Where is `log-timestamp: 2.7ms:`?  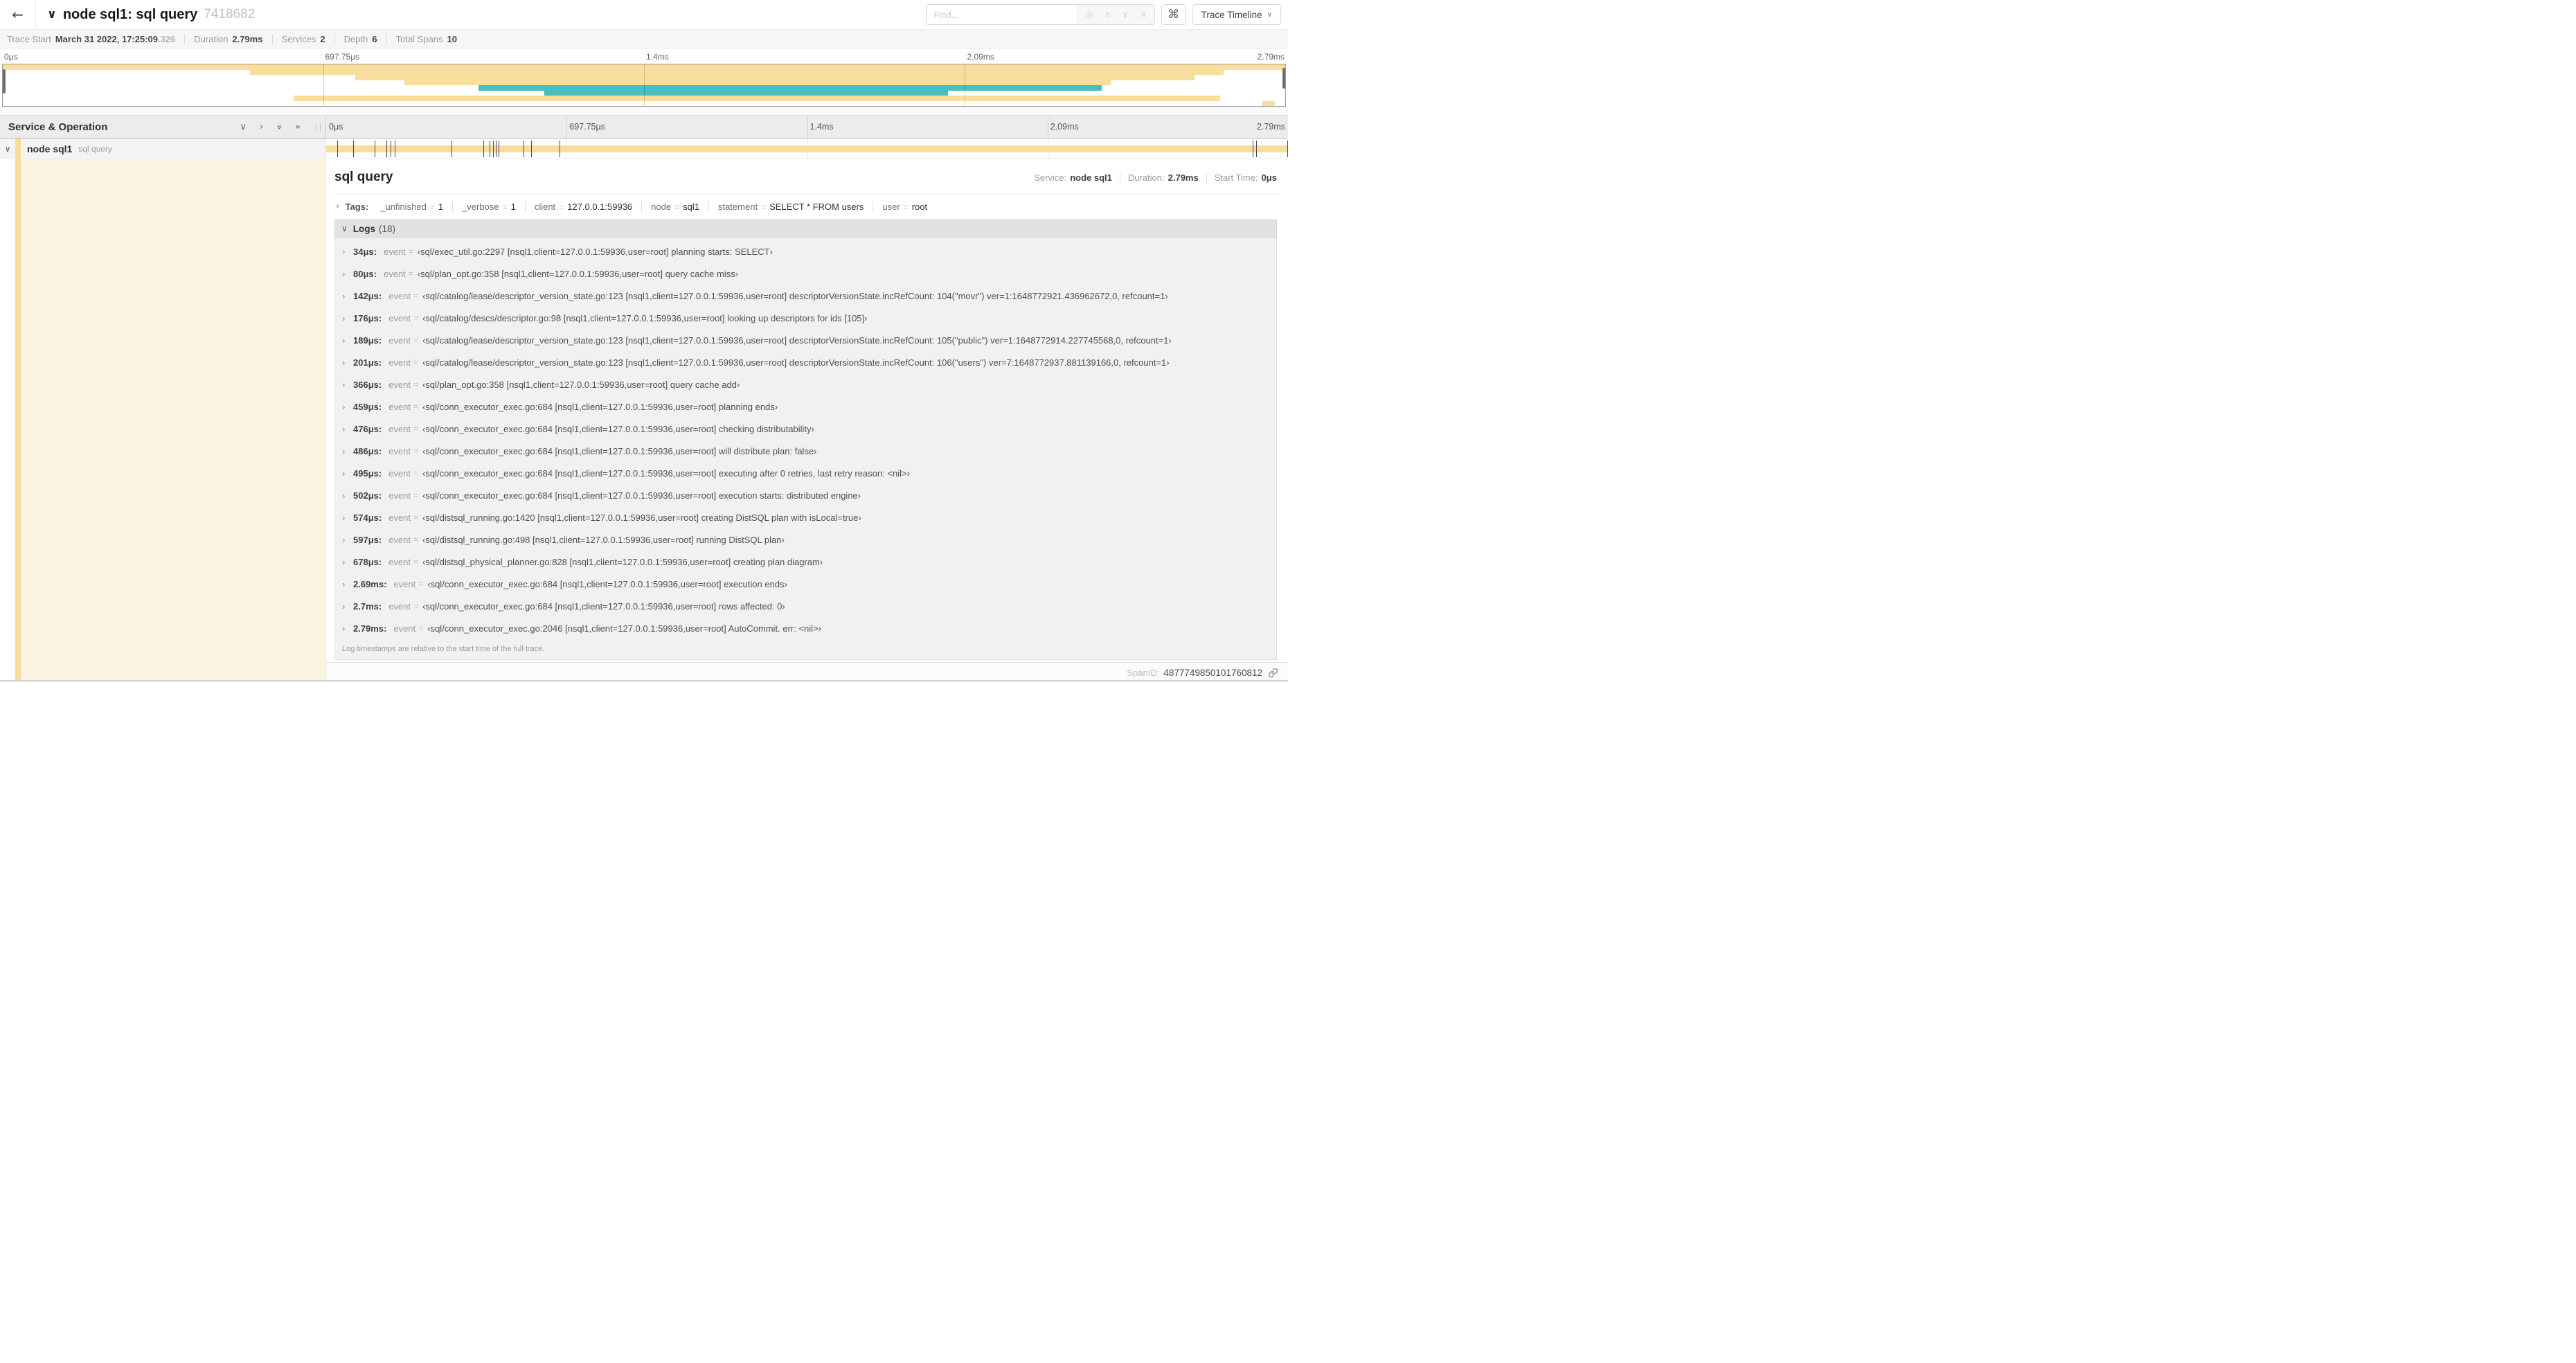
log-timestamp: 2.7ms: is located at coordinates (367, 606).